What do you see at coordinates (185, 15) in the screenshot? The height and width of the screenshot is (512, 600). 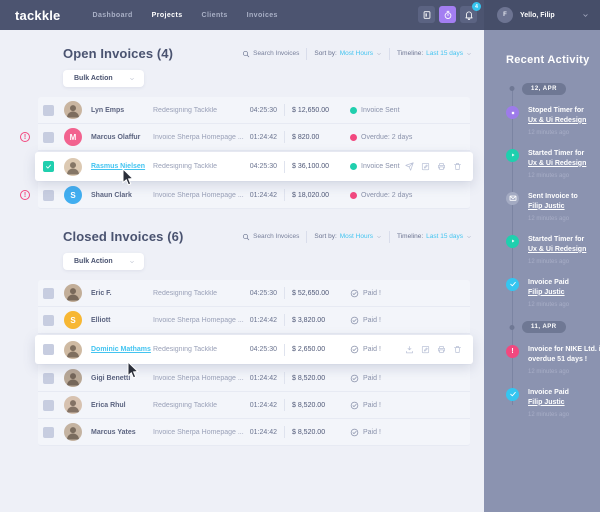 I see `main-nav: Dashboard Projects Clients Invoices` at bounding box center [185, 15].